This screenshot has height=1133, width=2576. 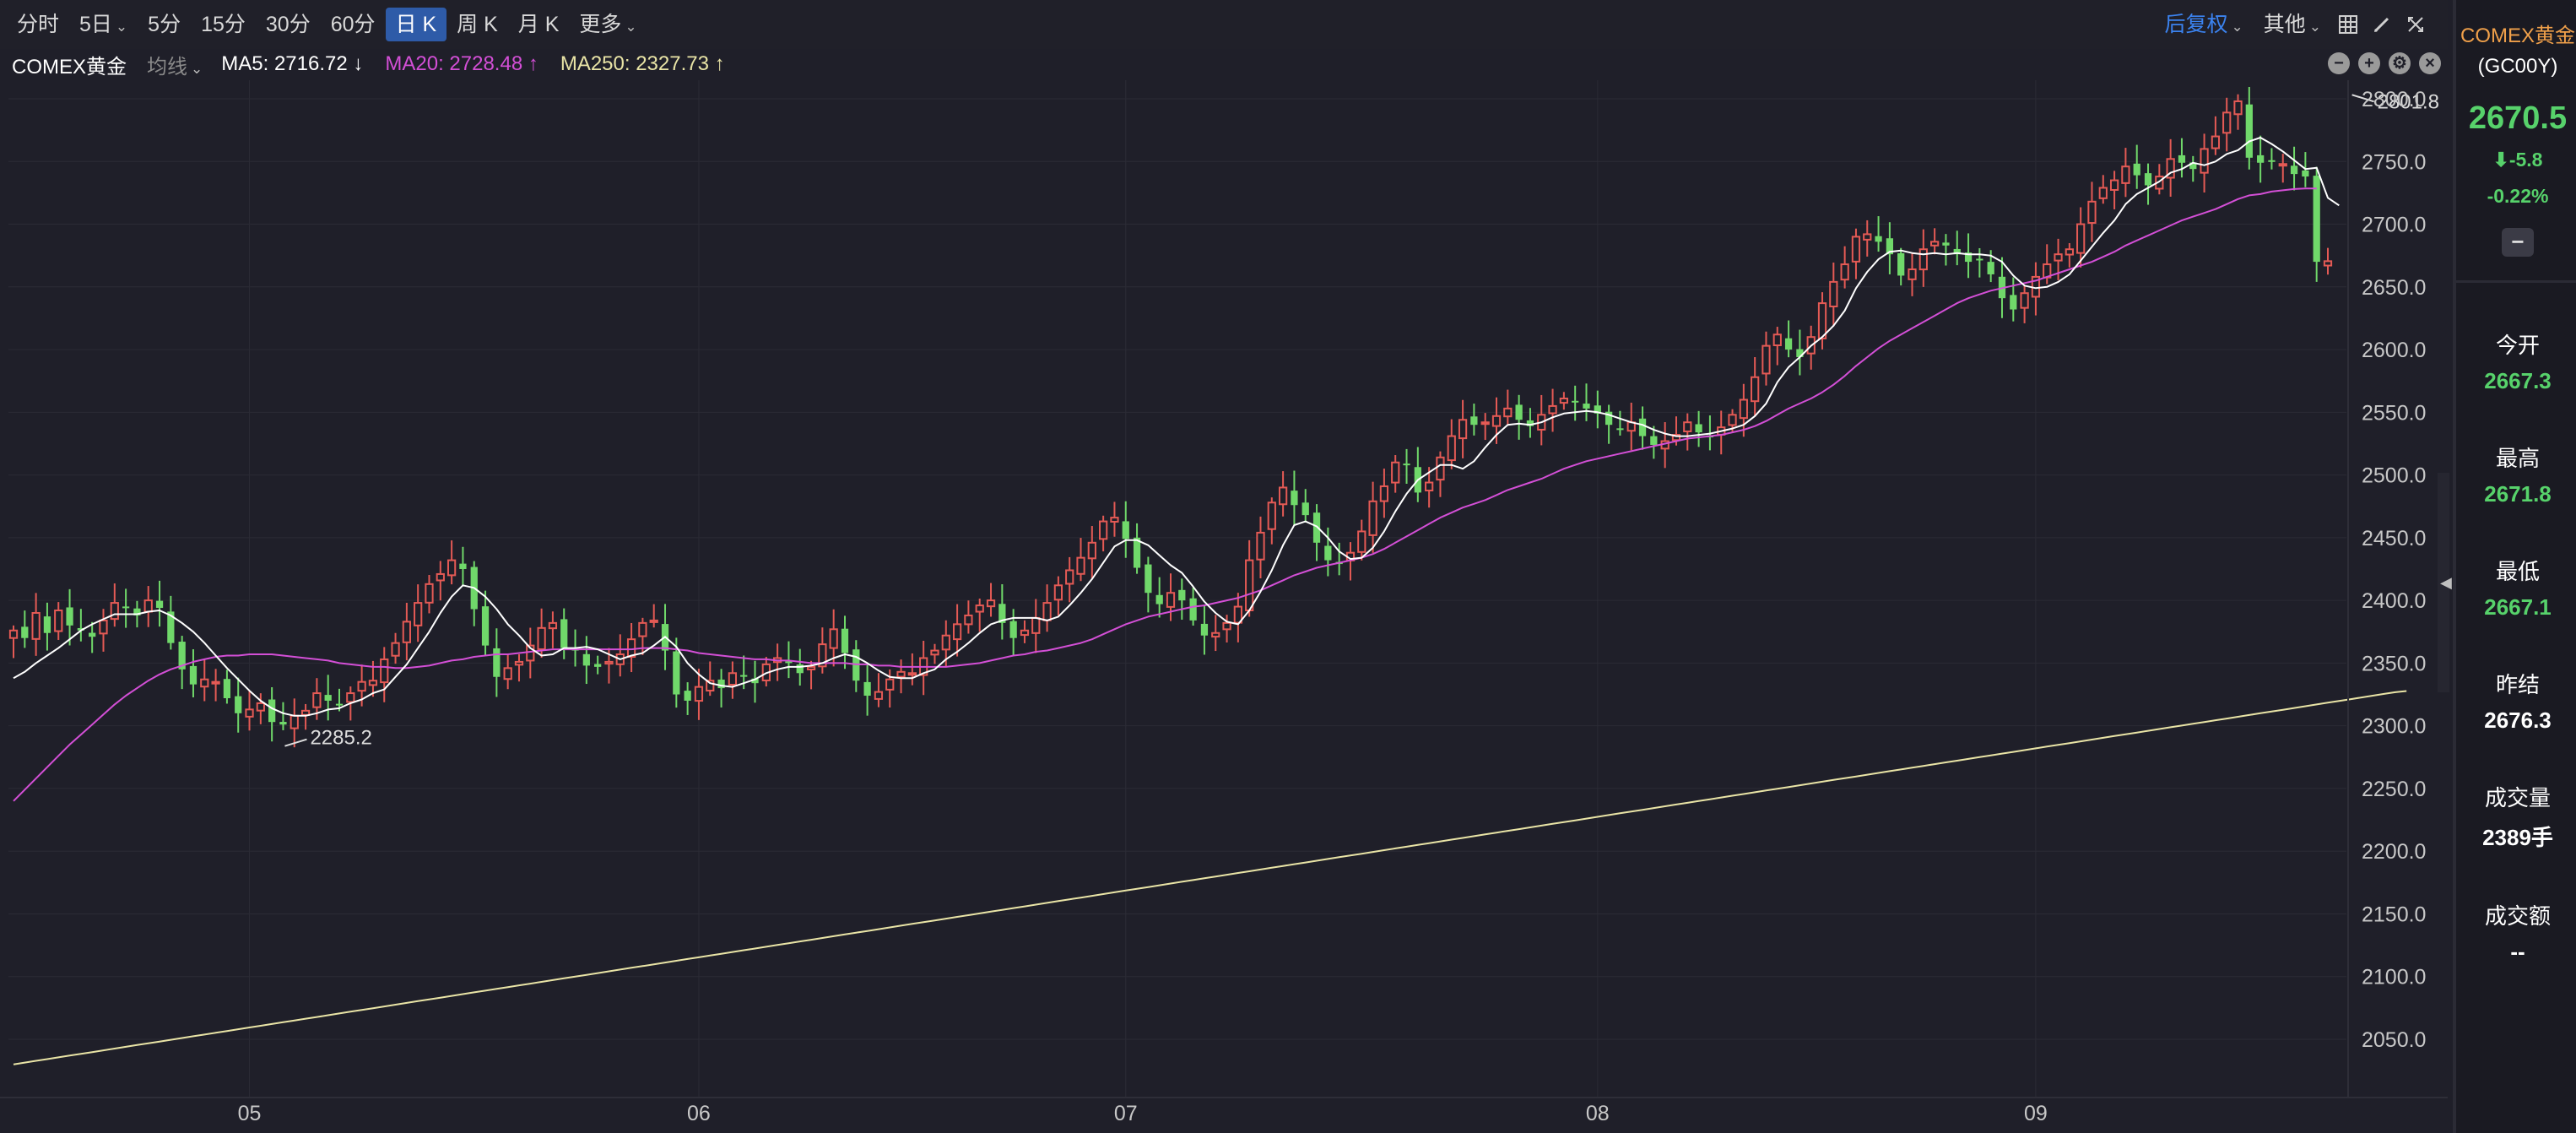 What do you see at coordinates (2416, 24) in the screenshot?
I see `fullscreen-icon` at bounding box center [2416, 24].